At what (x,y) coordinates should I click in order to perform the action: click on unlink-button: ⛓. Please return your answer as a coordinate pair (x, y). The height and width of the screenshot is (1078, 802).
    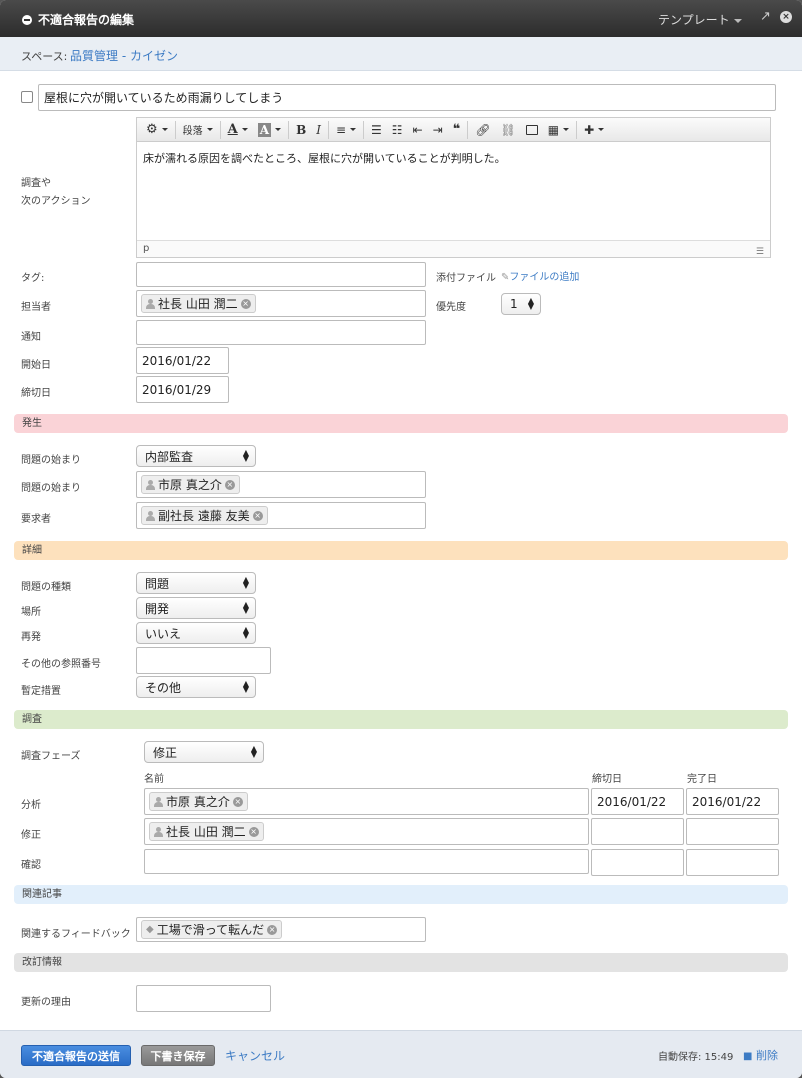
    Looking at the image, I should click on (508, 130).